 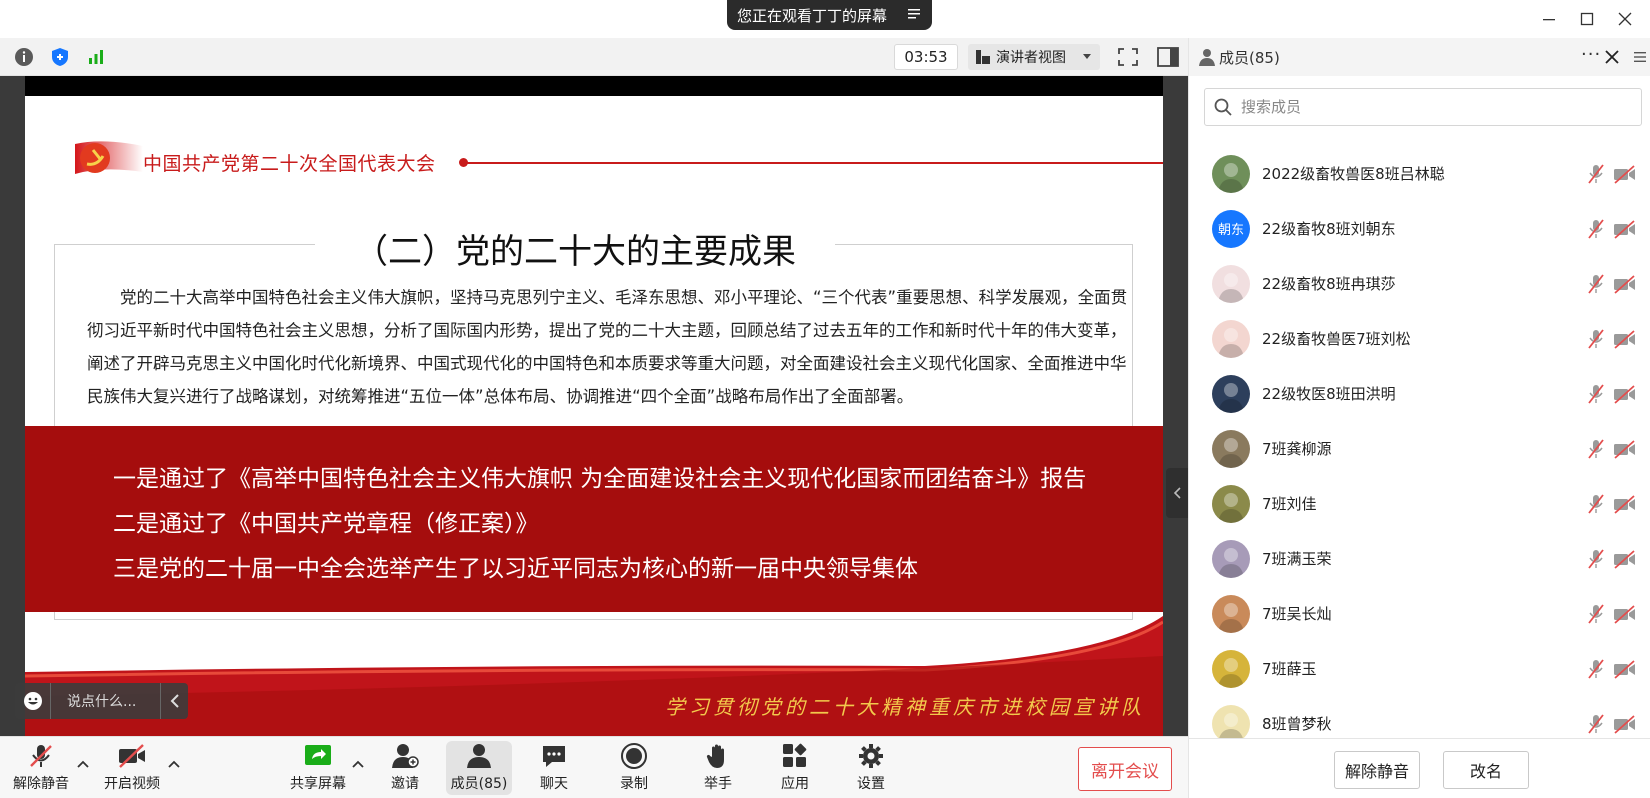 I want to click on more-options-icon: ···, so click(x=1591, y=54).